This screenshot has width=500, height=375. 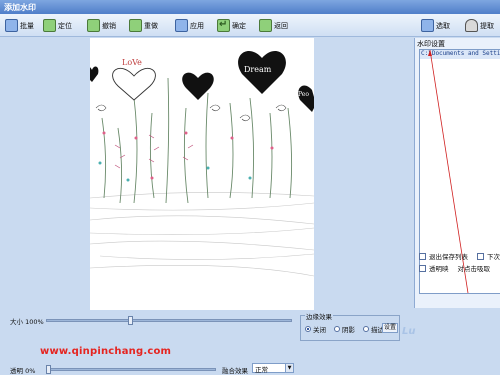 I want to click on effect-stroke-radio: 描边, so click(x=373, y=329).